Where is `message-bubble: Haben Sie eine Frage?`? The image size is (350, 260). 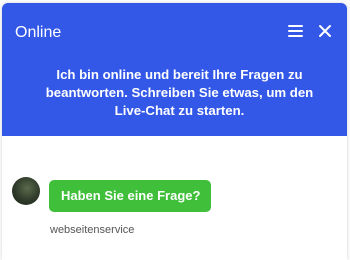 message-bubble: Haben Sie eine Frage? is located at coordinates (130, 196).